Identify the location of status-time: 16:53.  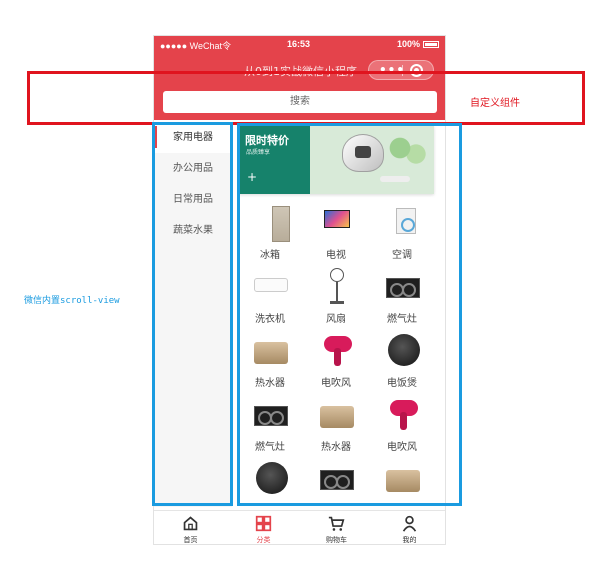
(299, 44).